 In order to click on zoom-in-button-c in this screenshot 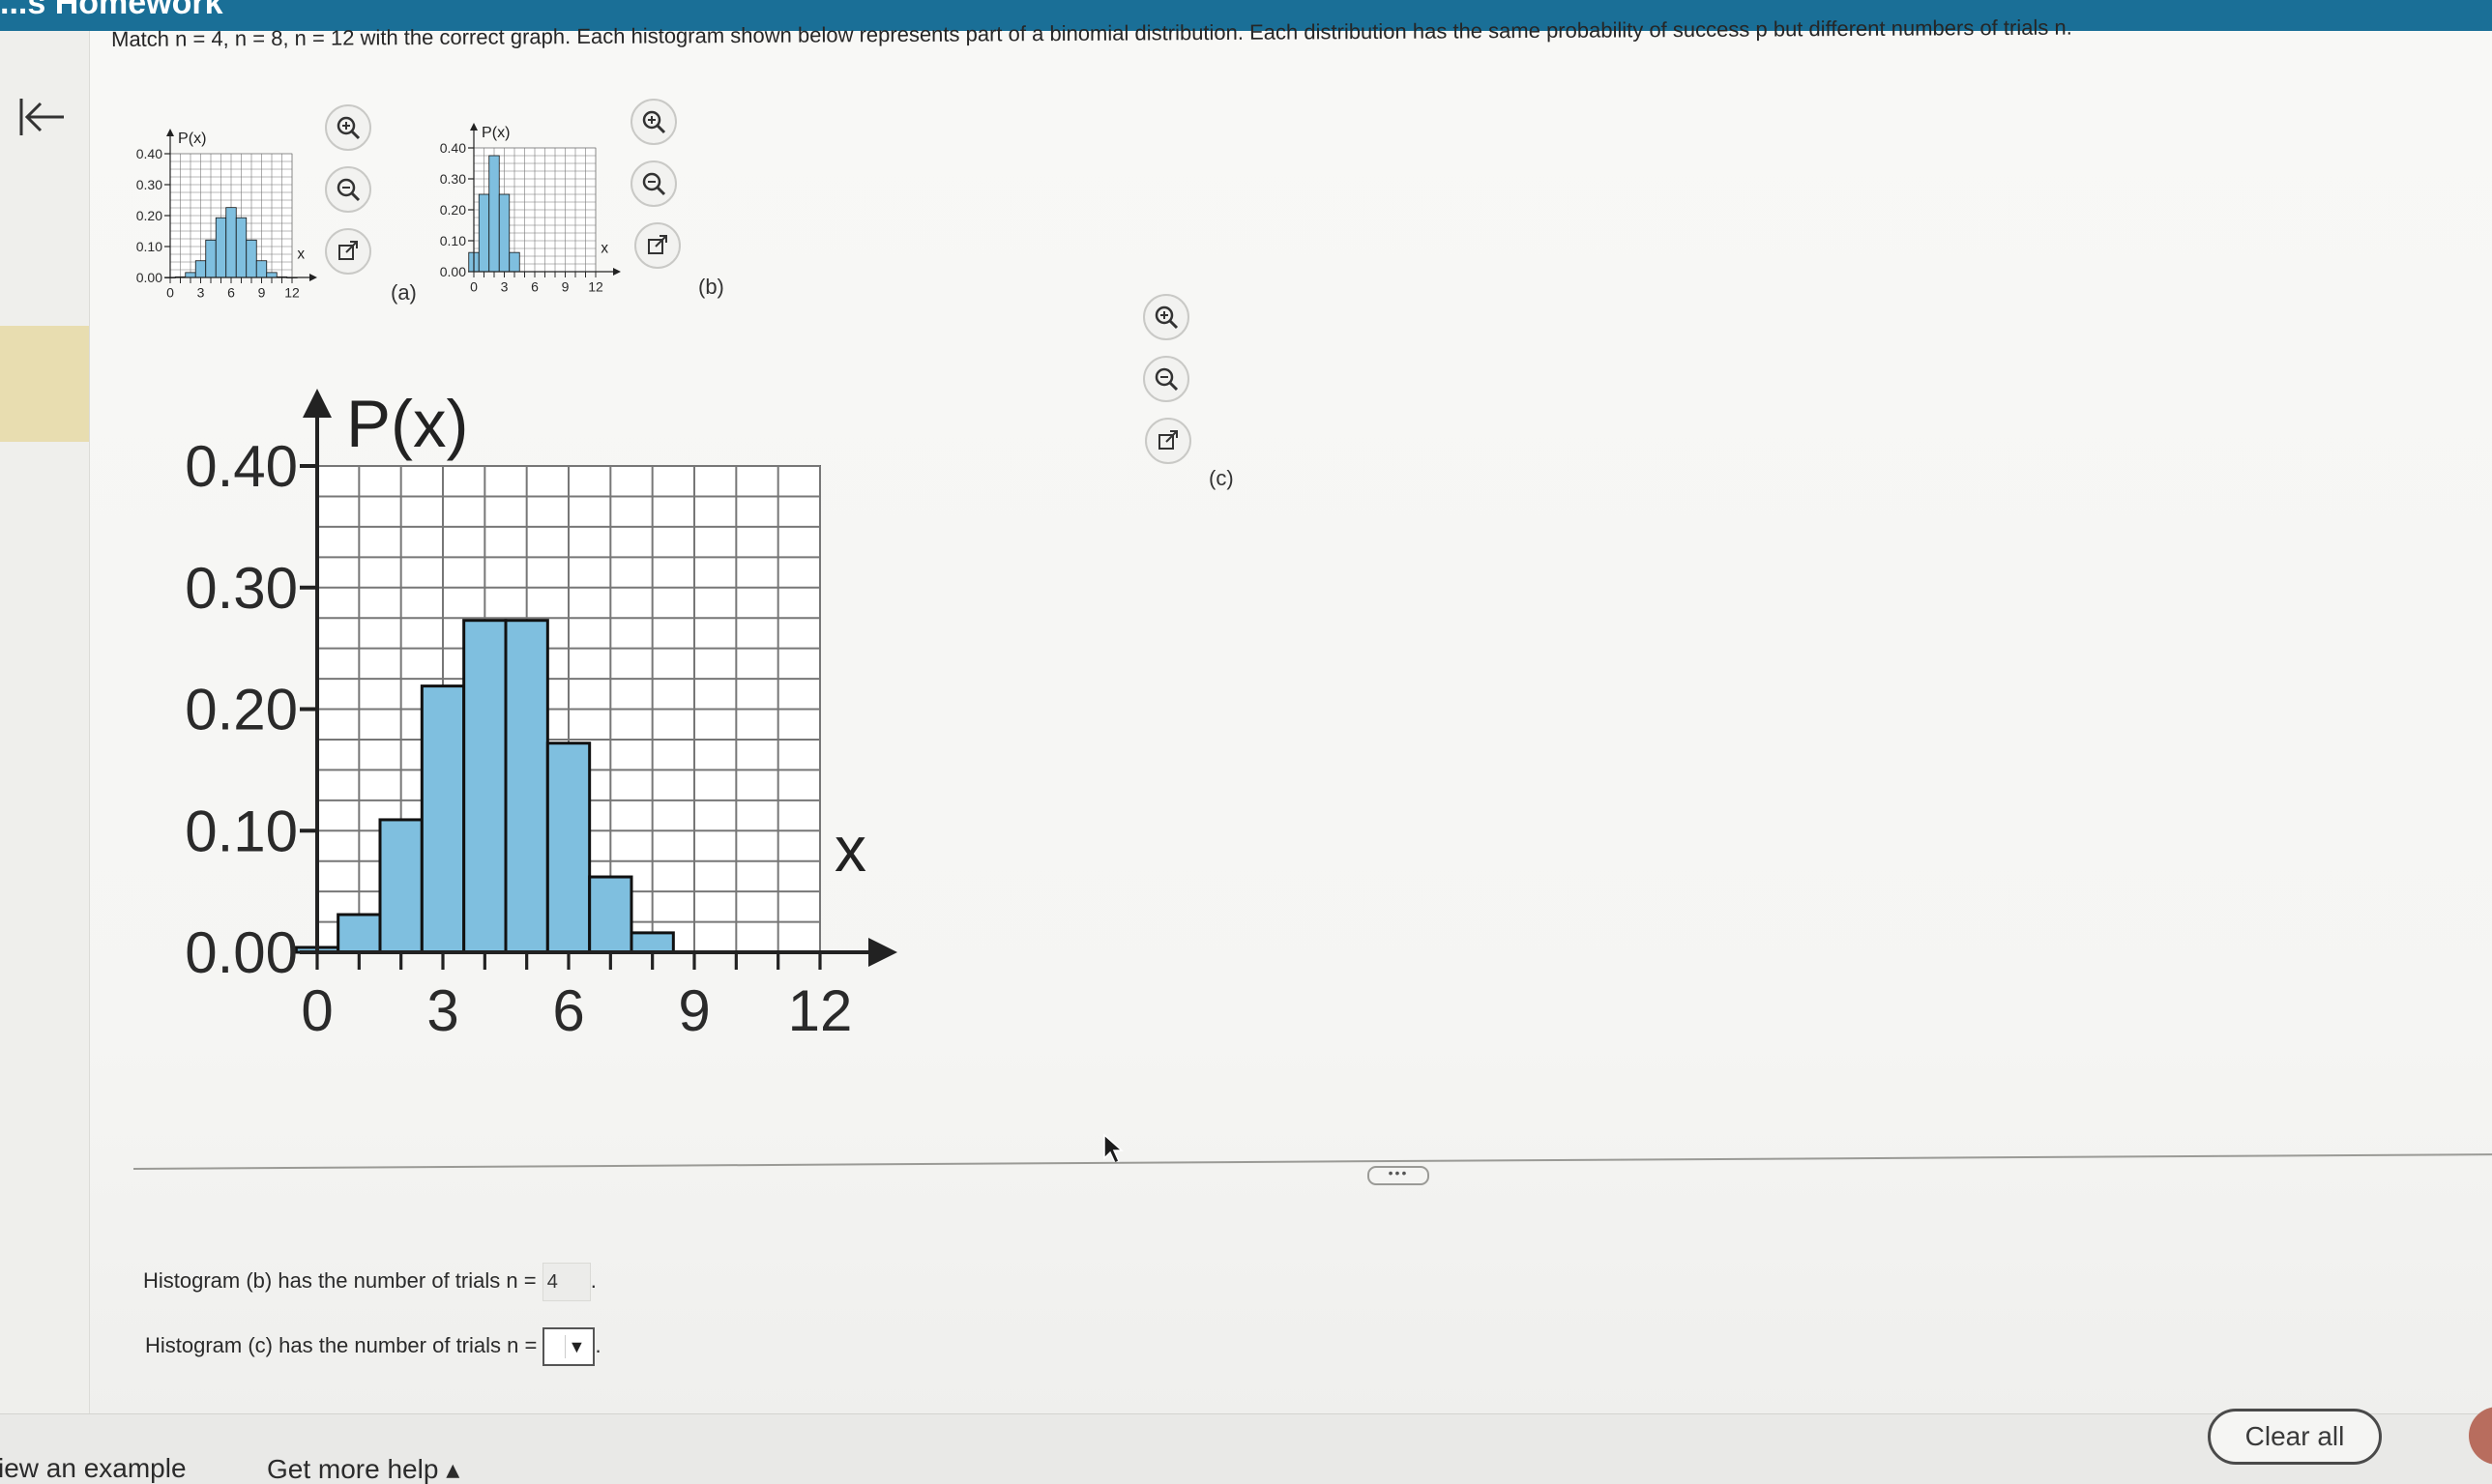, I will do `click(1166, 317)`.